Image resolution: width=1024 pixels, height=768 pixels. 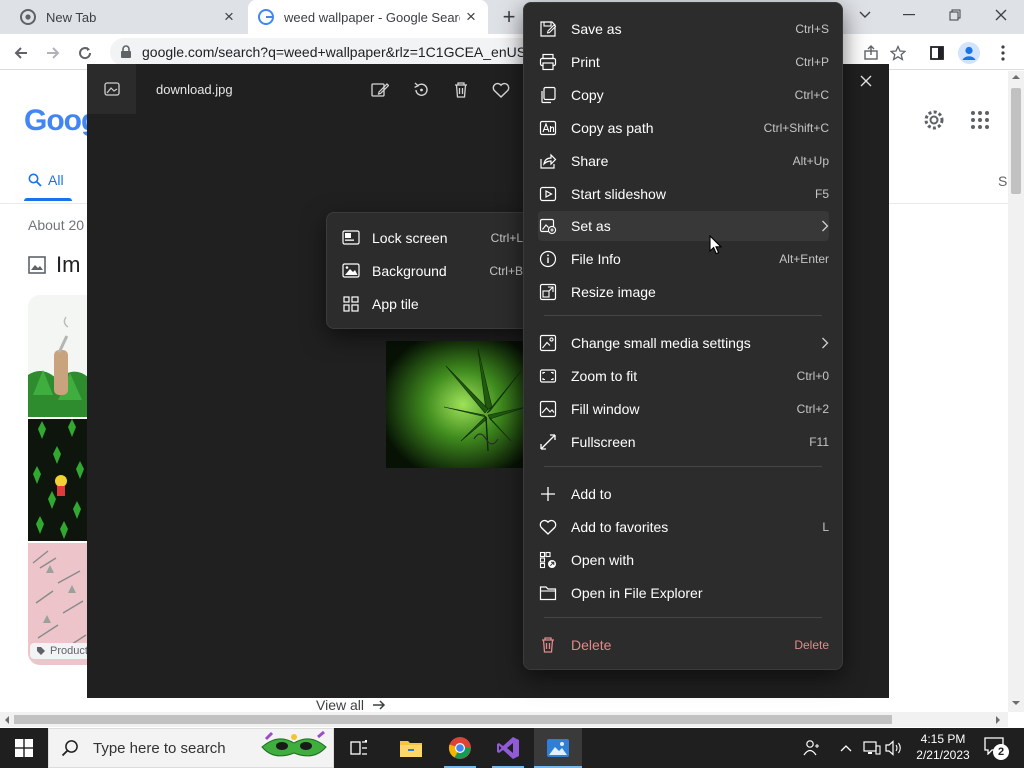 What do you see at coordinates (909, 15) in the screenshot?
I see `minimize-icon` at bounding box center [909, 15].